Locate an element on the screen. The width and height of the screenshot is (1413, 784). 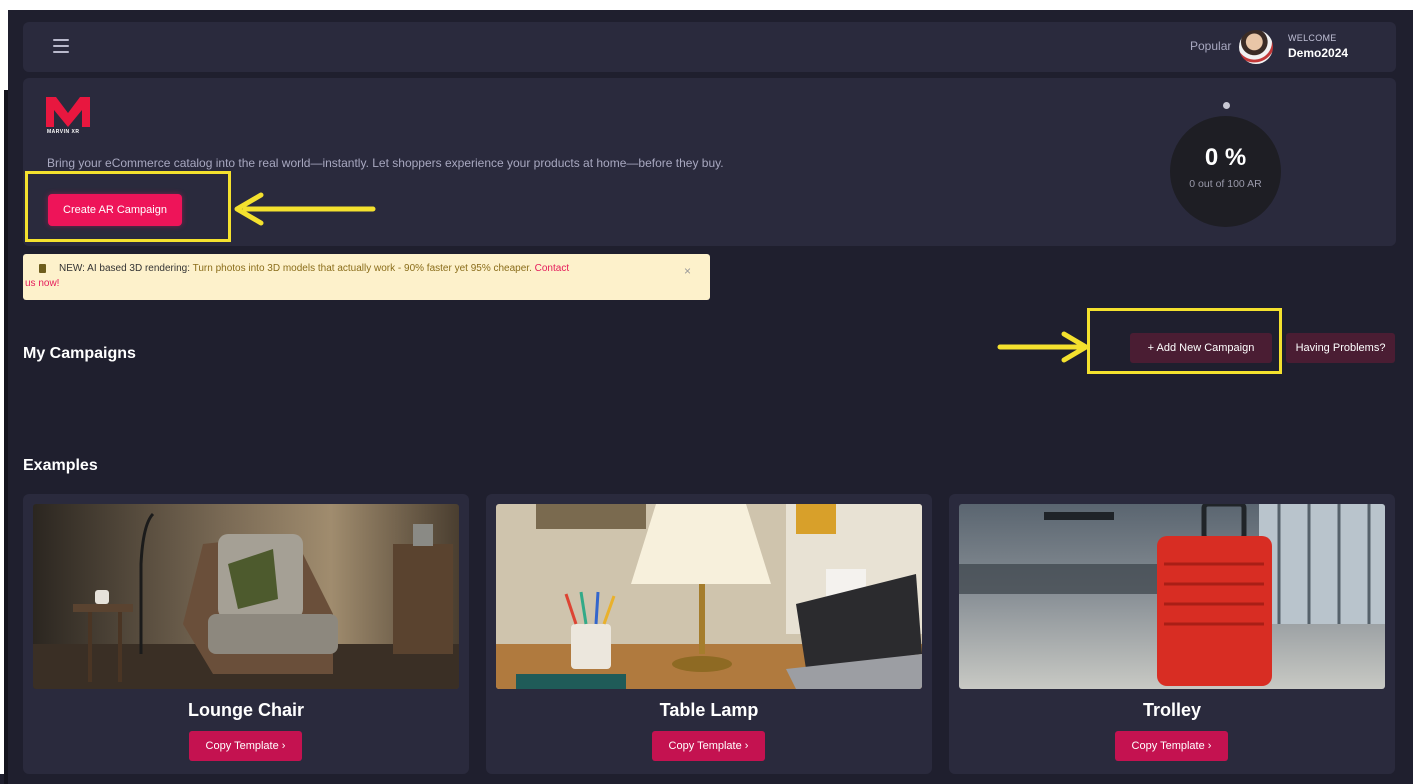
examples-heading: Examples is located at coordinates (60, 465).